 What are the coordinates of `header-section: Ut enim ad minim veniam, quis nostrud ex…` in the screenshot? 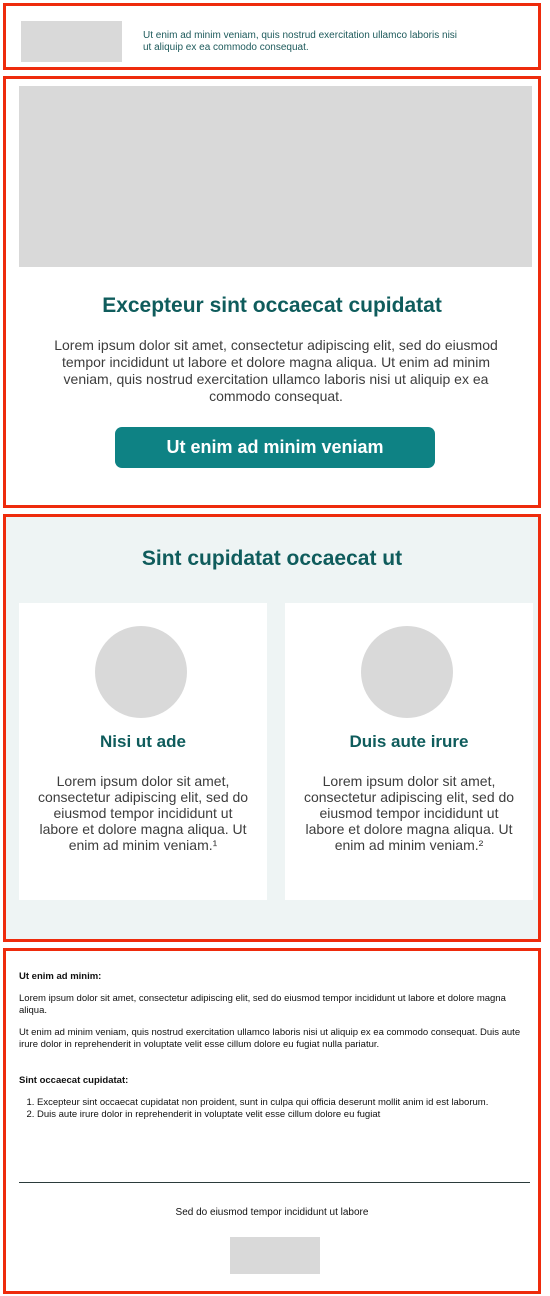 It's located at (272, 36).